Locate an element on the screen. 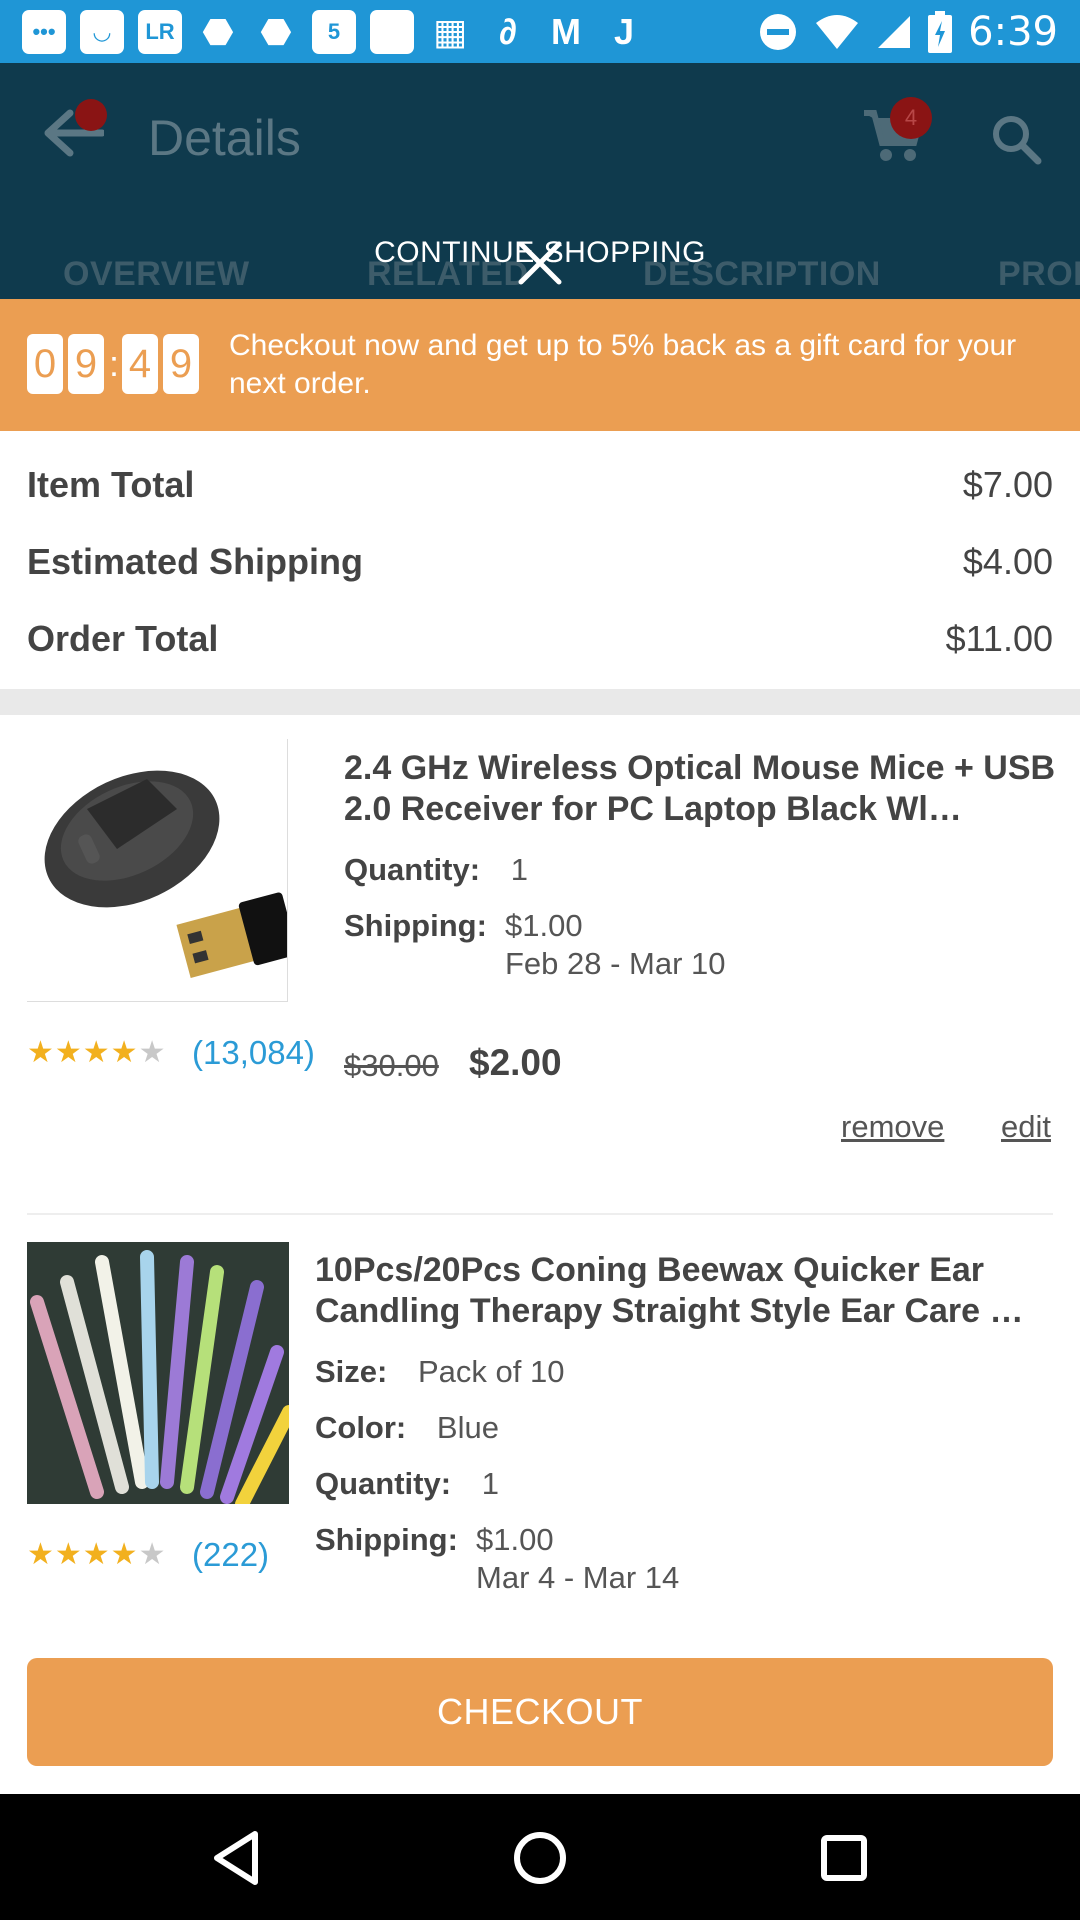  search-icon is located at coordinates (1016, 139).